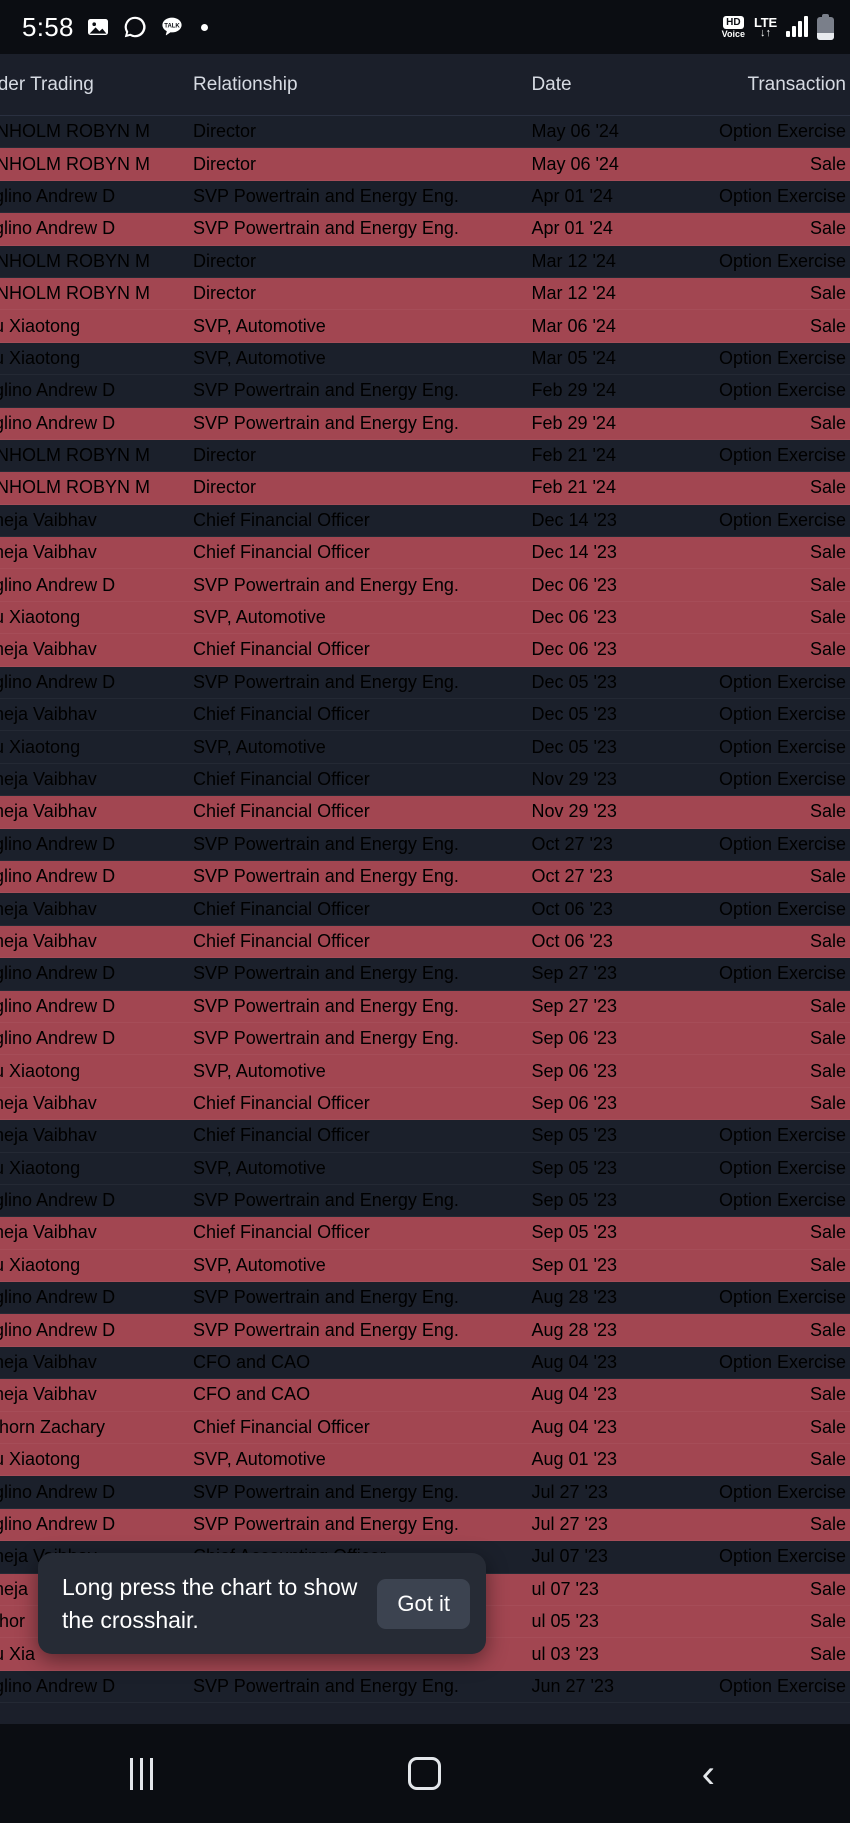  What do you see at coordinates (96, 85) in the screenshot?
I see `column-header-name: sider Trading` at bounding box center [96, 85].